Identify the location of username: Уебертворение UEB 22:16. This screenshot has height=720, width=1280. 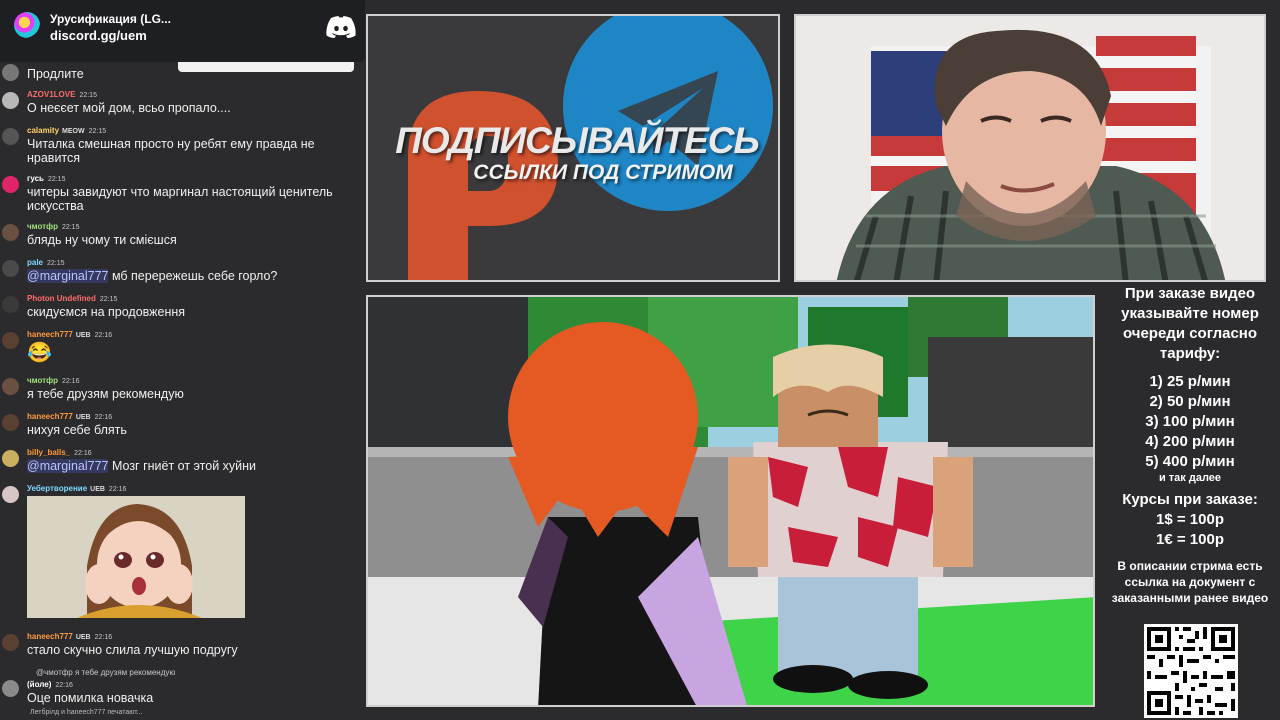
(77, 488).